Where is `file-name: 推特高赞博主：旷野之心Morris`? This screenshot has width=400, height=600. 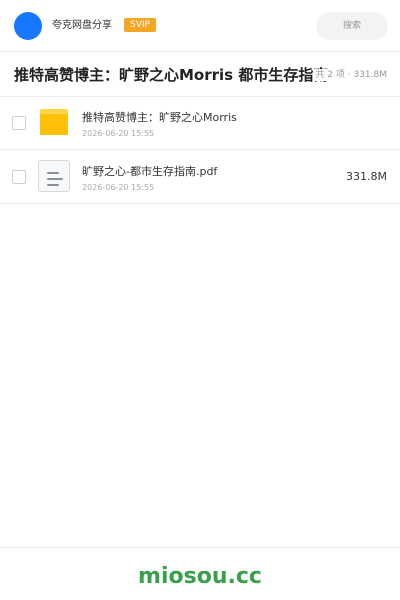 file-name: 推特高赞博主：旷野之心Morris is located at coordinates (159, 118).